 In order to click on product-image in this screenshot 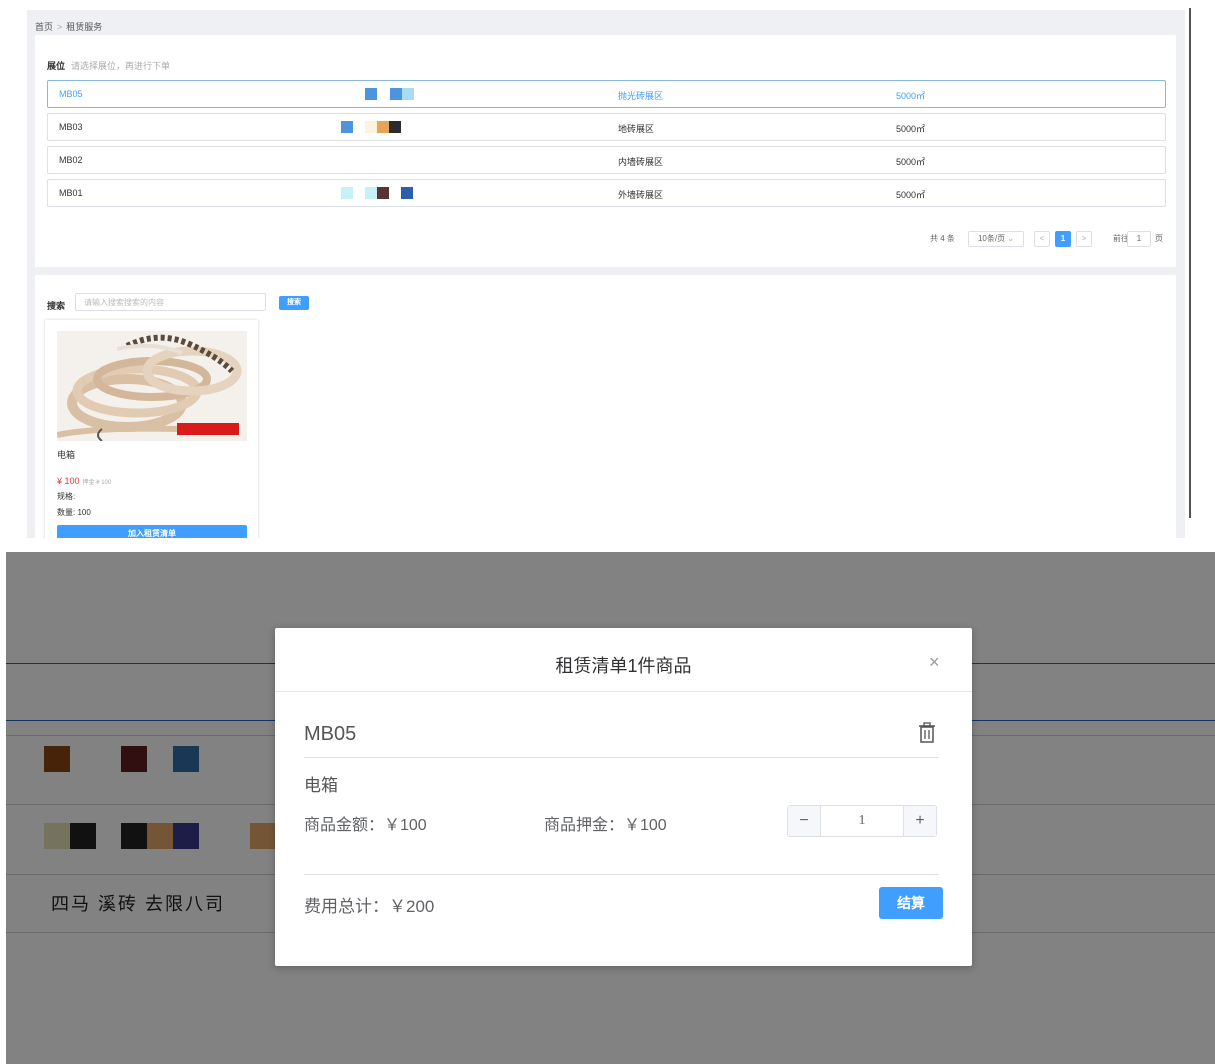, I will do `click(152, 386)`.